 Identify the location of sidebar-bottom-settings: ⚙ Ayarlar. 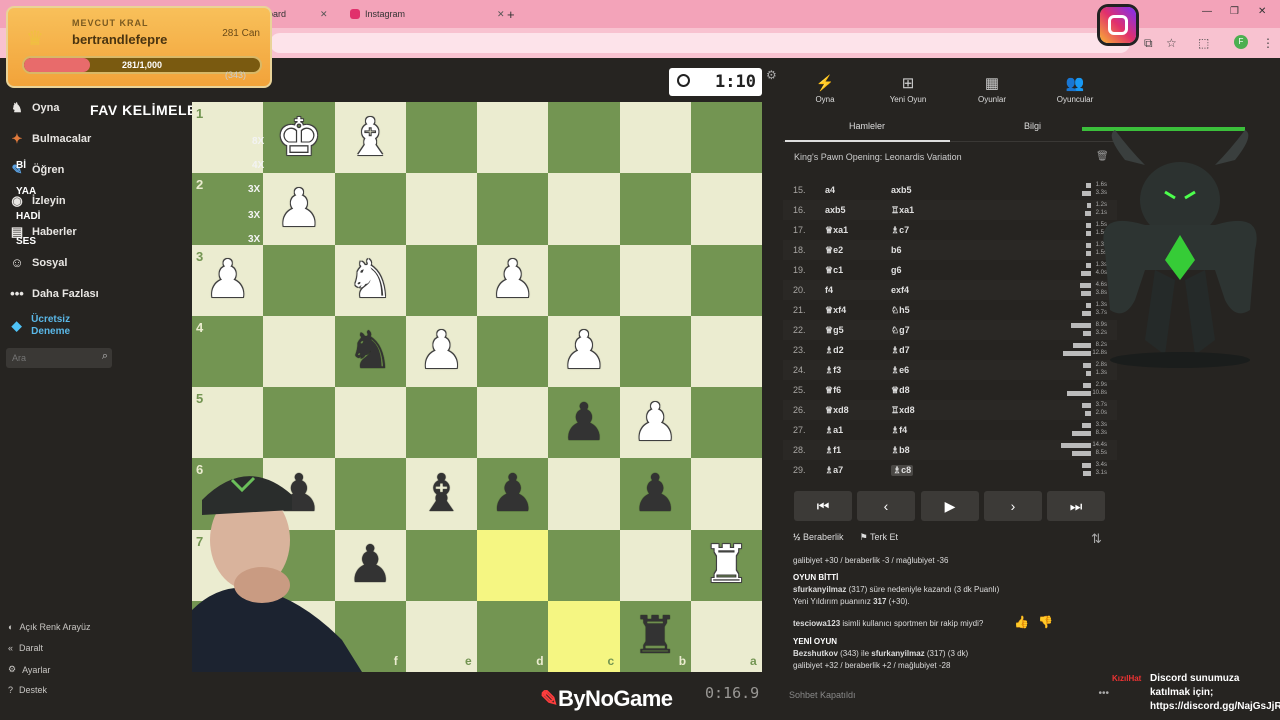
(29, 669).